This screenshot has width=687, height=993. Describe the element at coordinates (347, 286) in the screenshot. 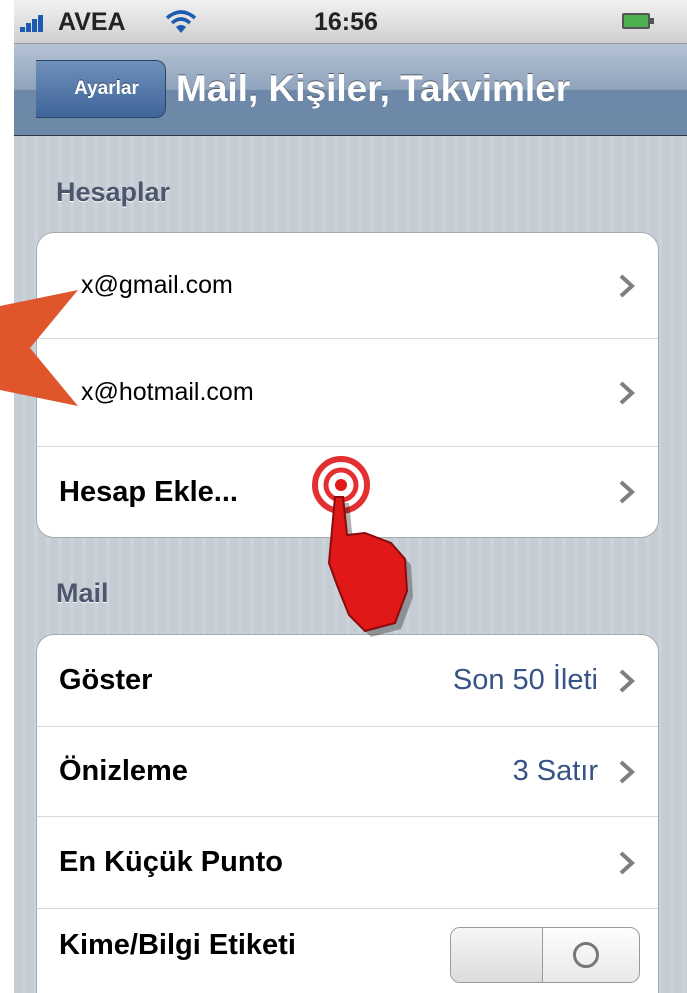

I see `account-row-gmail: x@gmail.com` at that location.